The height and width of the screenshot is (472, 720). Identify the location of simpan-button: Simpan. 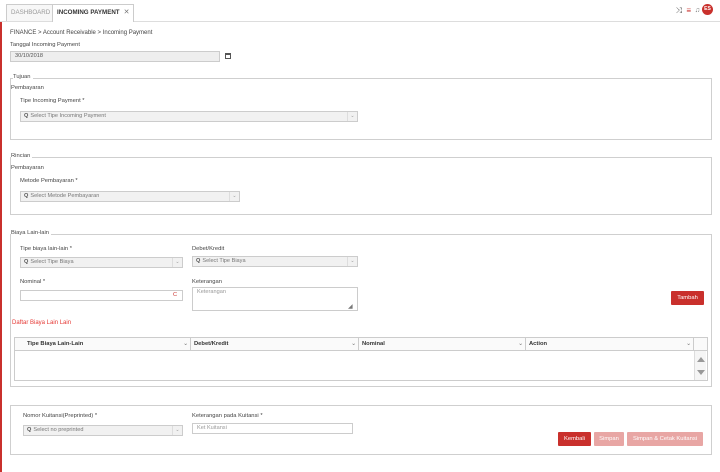
(609, 439).